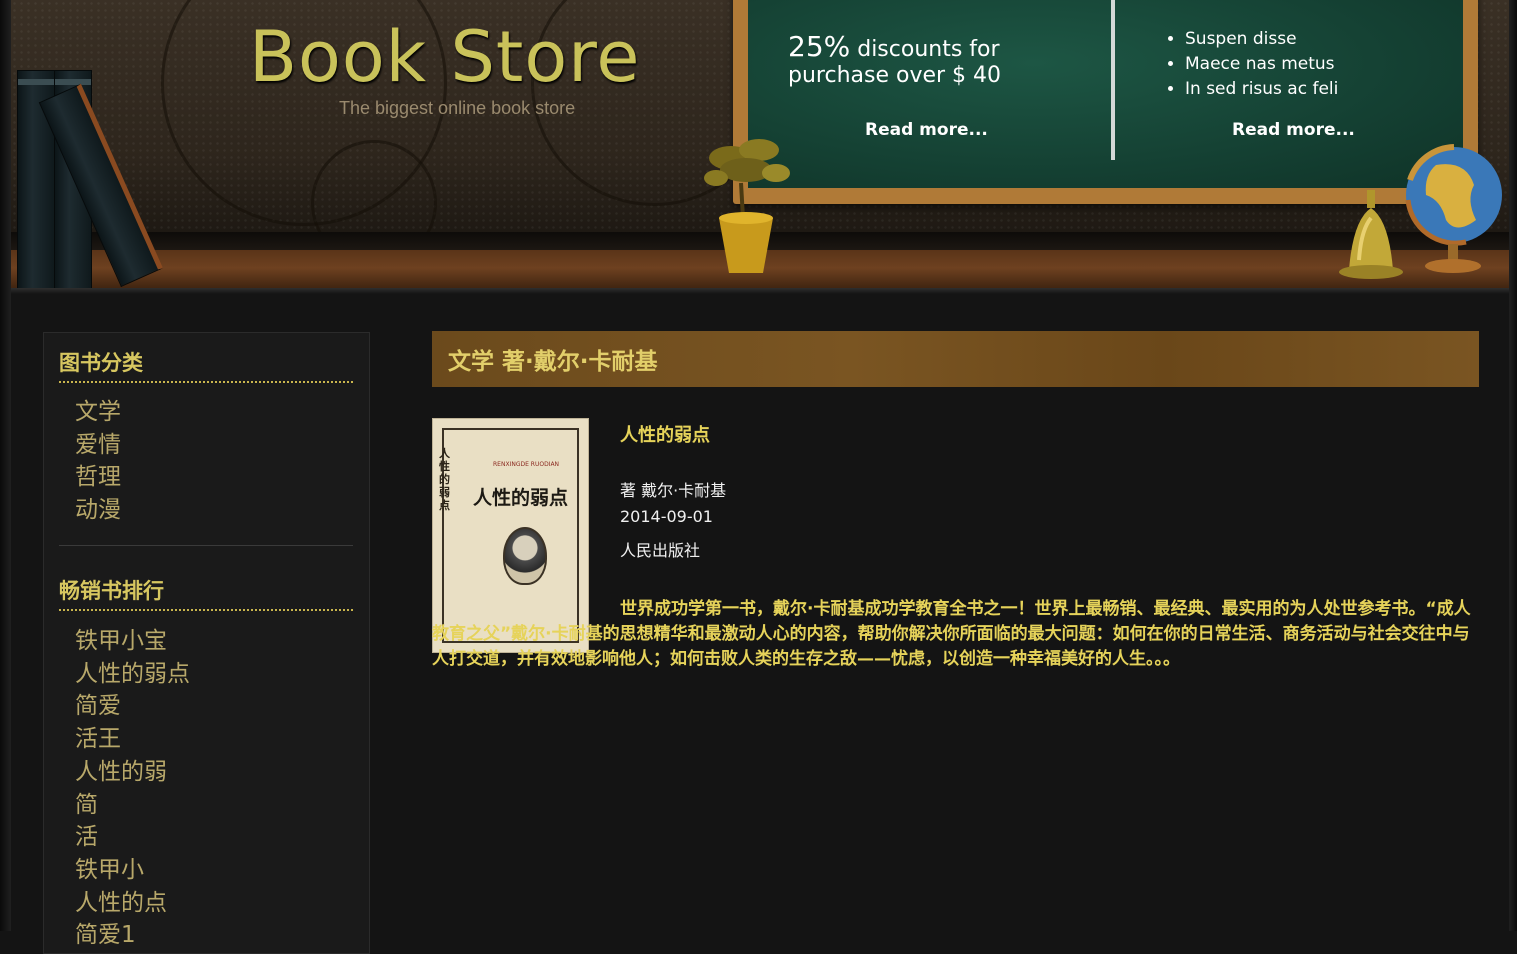  Describe the element at coordinates (98, 477) in the screenshot. I see `category-link: 哲理` at that location.